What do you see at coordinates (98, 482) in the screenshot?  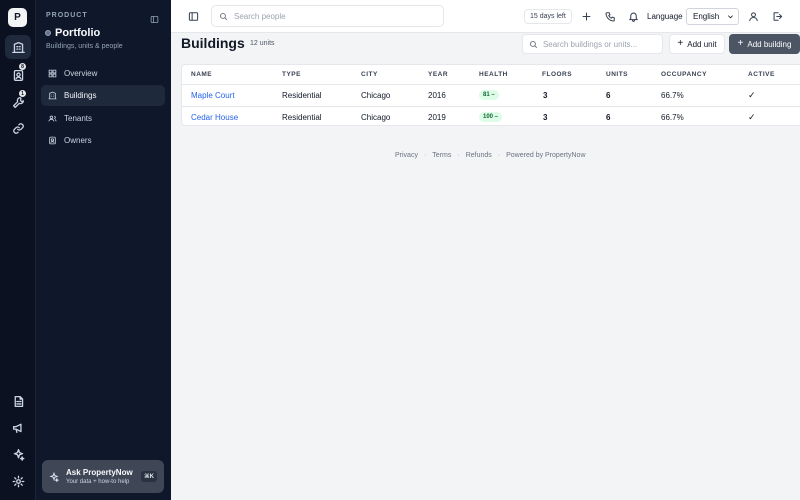 I see `ask-subtitle: Your data + how-to help` at bounding box center [98, 482].